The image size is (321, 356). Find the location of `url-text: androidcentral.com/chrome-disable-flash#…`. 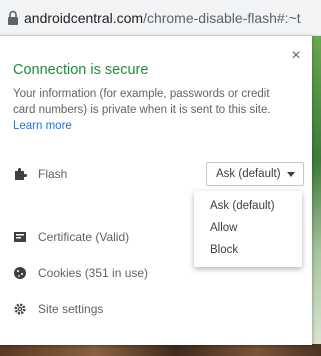

url-text: androidcentral.com/chrome-disable-flash#… is located at coordinates (162, 18).